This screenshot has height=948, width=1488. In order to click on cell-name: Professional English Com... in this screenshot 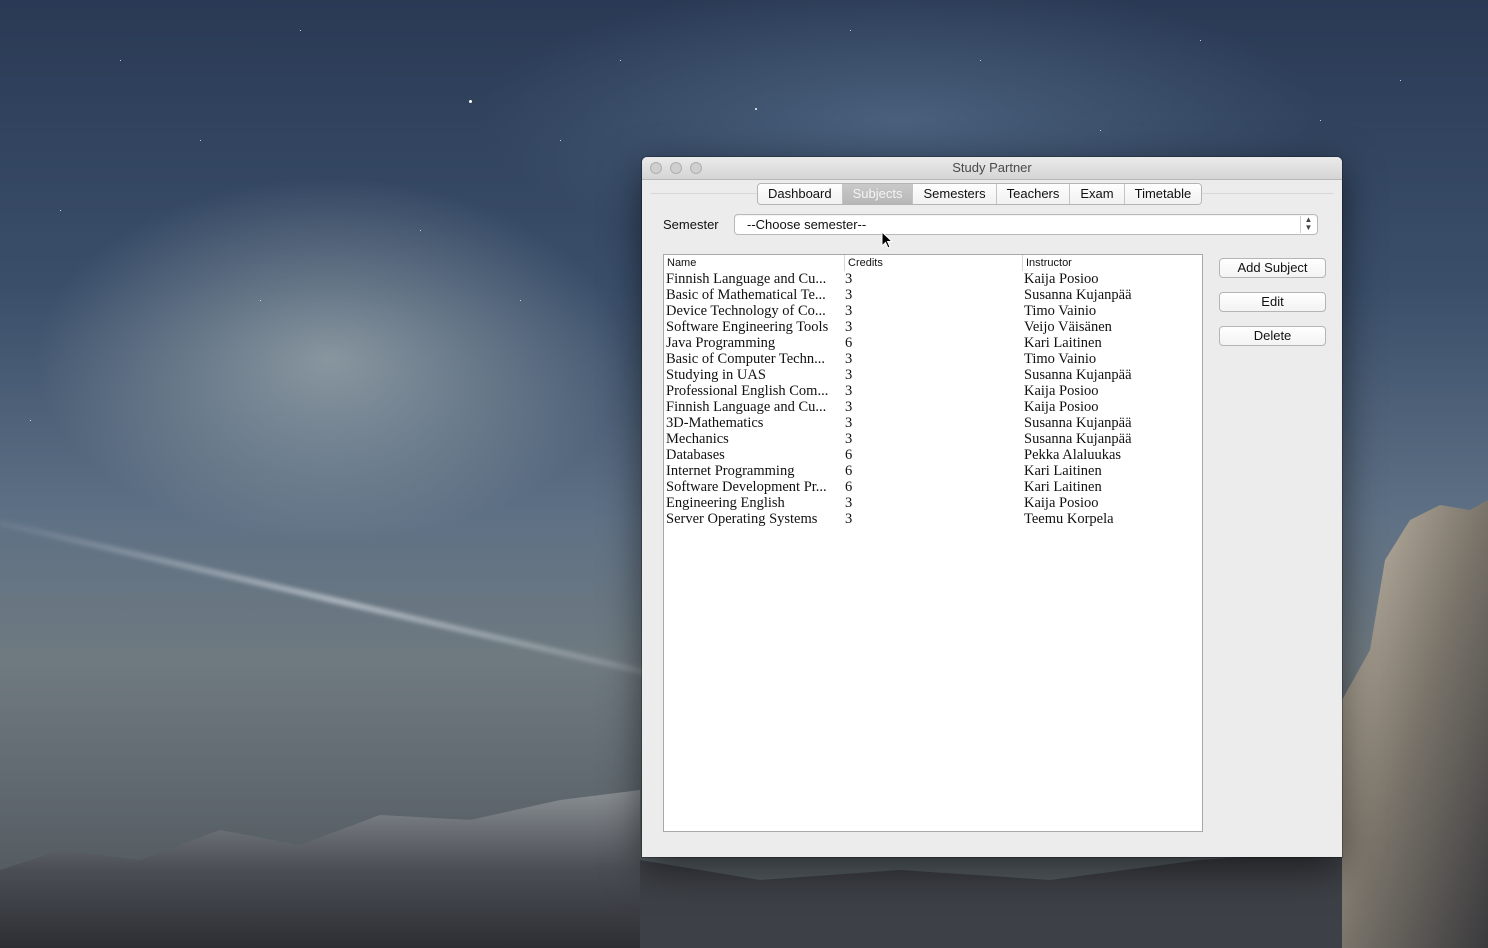, I will do `click(747, 391)`.